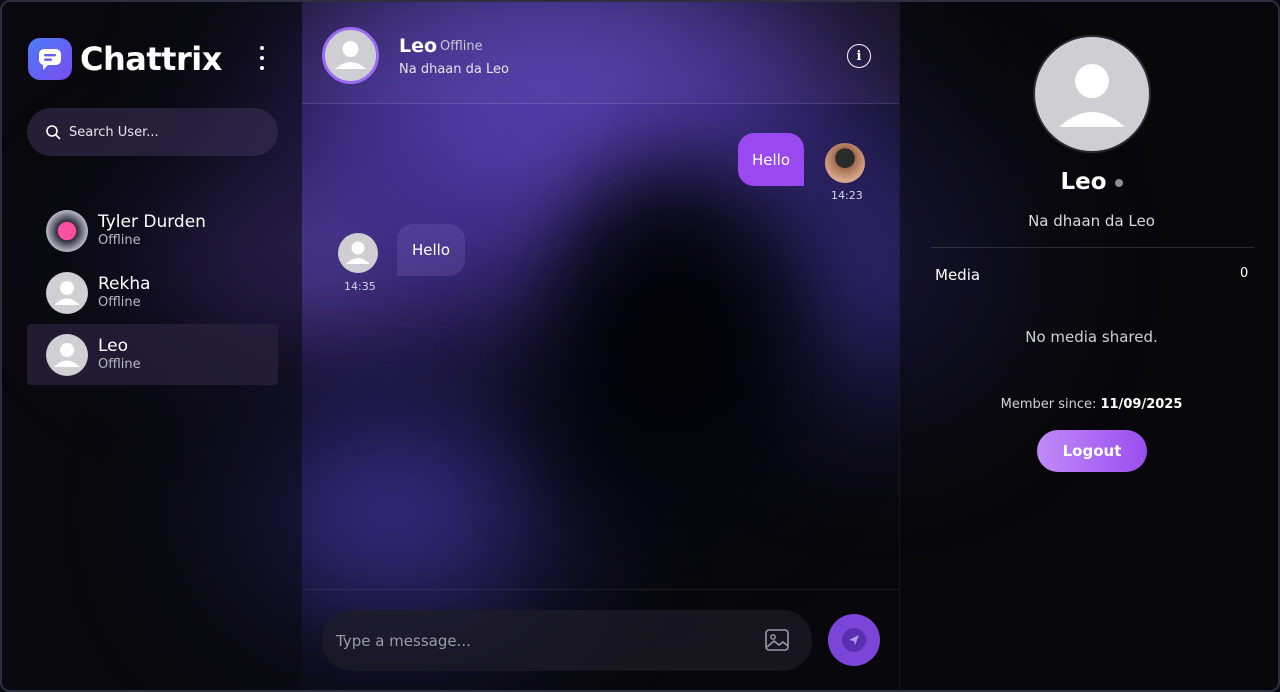 The height and width of the screenshot is (692, 1280). What do you see at coordinates (1118, 182) in the screenshot?
I see `status-dot` at bounding box center [1118, 182].